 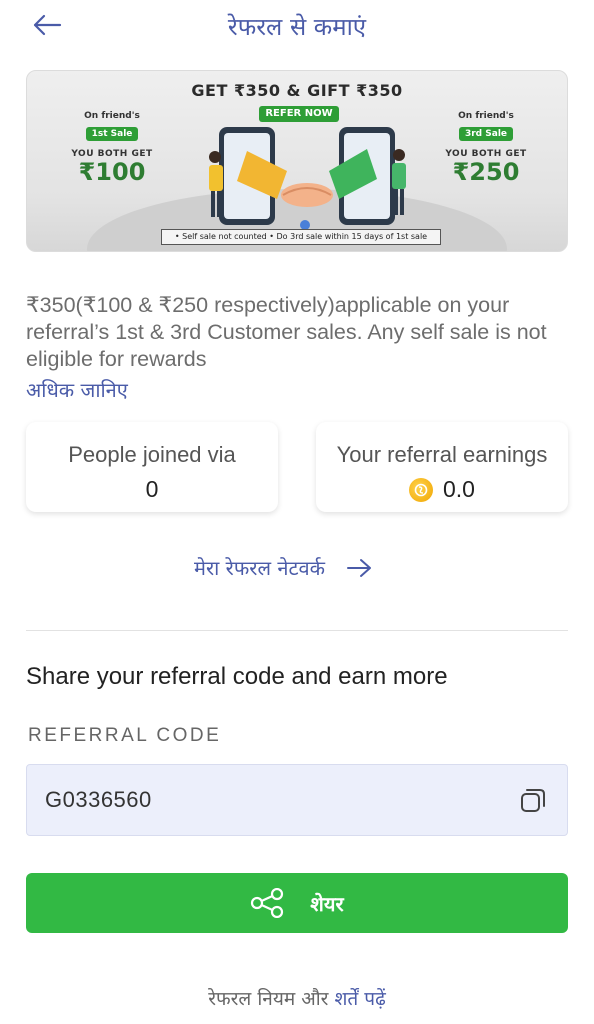 I want to click on referral-earnings-amount: 0.0, so click(x=459, y=489).